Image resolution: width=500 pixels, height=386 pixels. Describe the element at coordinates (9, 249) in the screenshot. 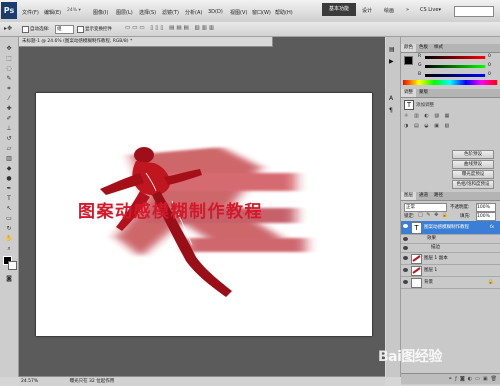

I see `zoom-tool-icon: ⌕` at that location.